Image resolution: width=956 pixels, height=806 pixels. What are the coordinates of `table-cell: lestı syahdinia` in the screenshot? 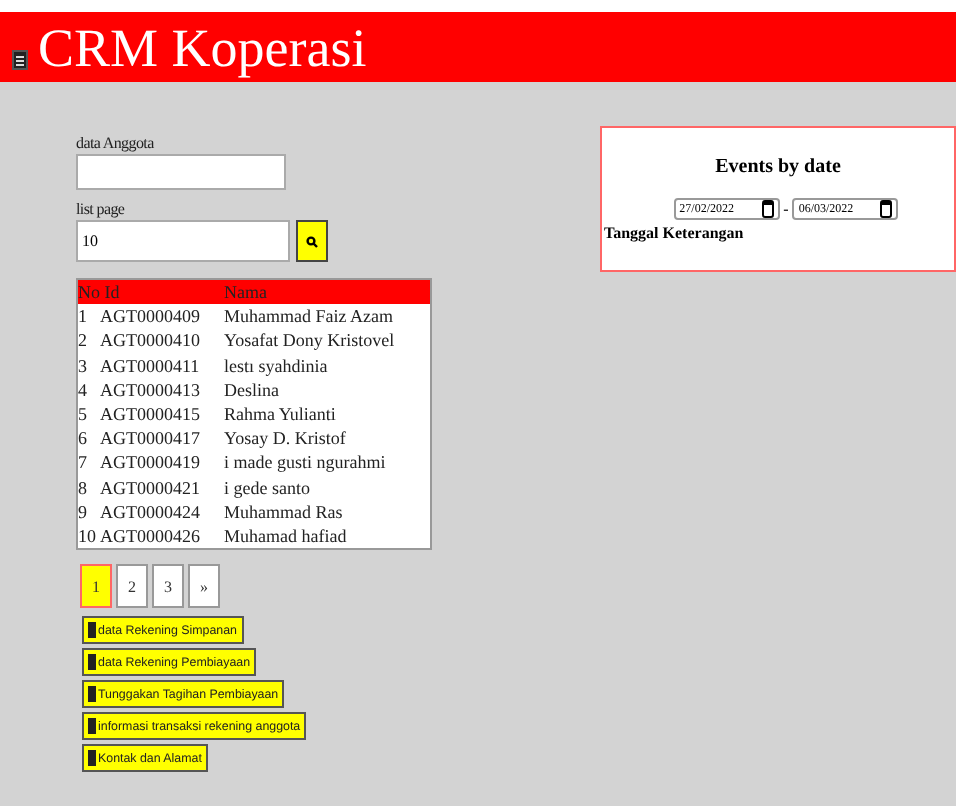 It's located at (327, 365).